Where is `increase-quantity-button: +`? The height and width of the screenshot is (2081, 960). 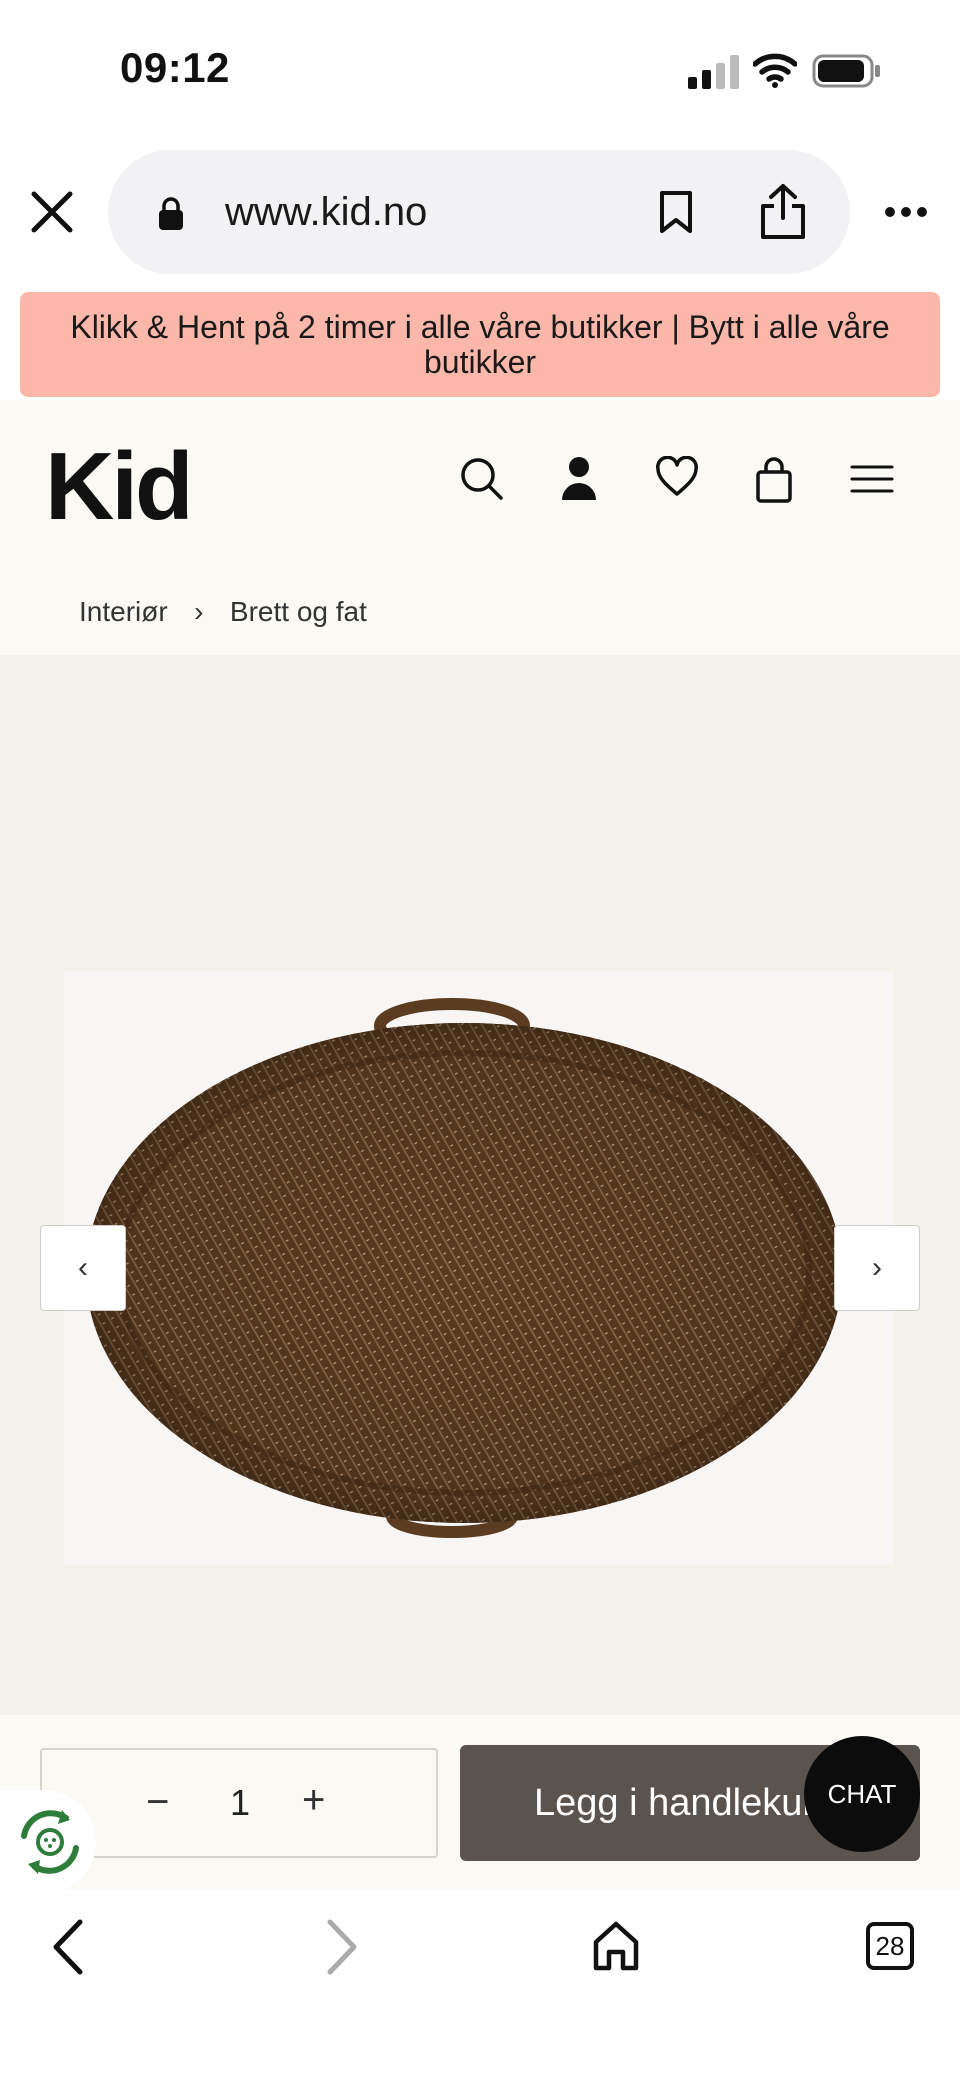 increase-quantity-button: + is located at coordinates (313, 1800).